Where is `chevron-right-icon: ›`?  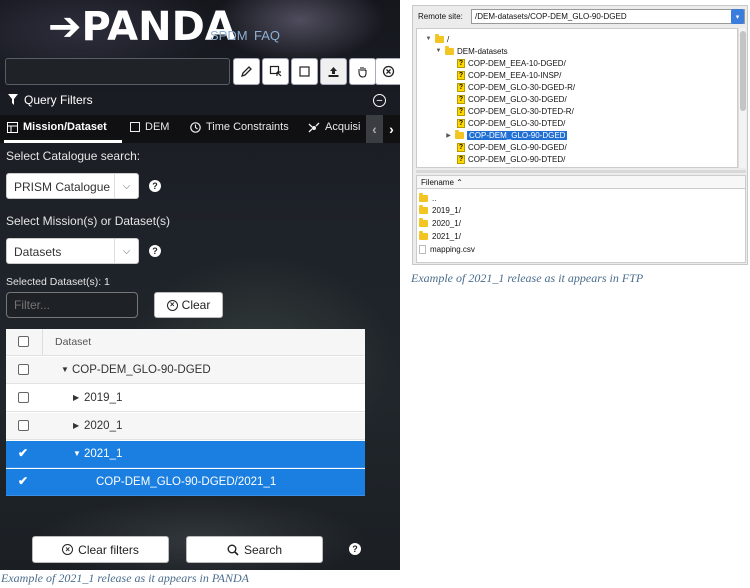 chevron-right-icon: › is located at coordinates (391, 129).